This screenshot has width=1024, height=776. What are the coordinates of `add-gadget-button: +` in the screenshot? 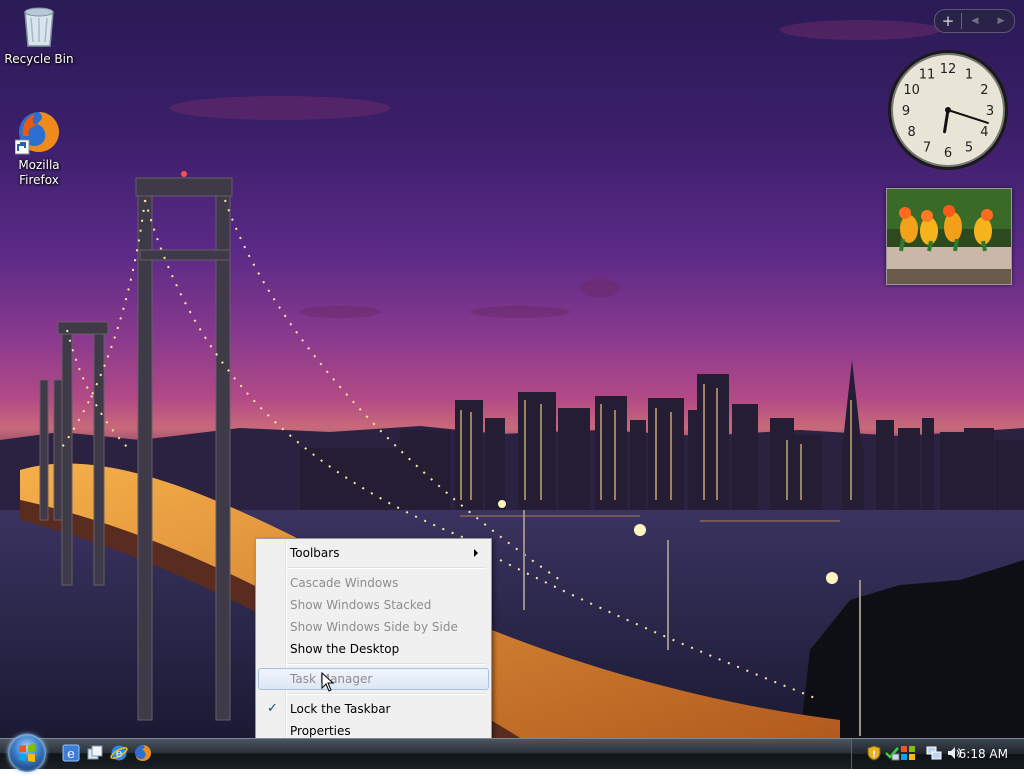 It's located at (948, 21).